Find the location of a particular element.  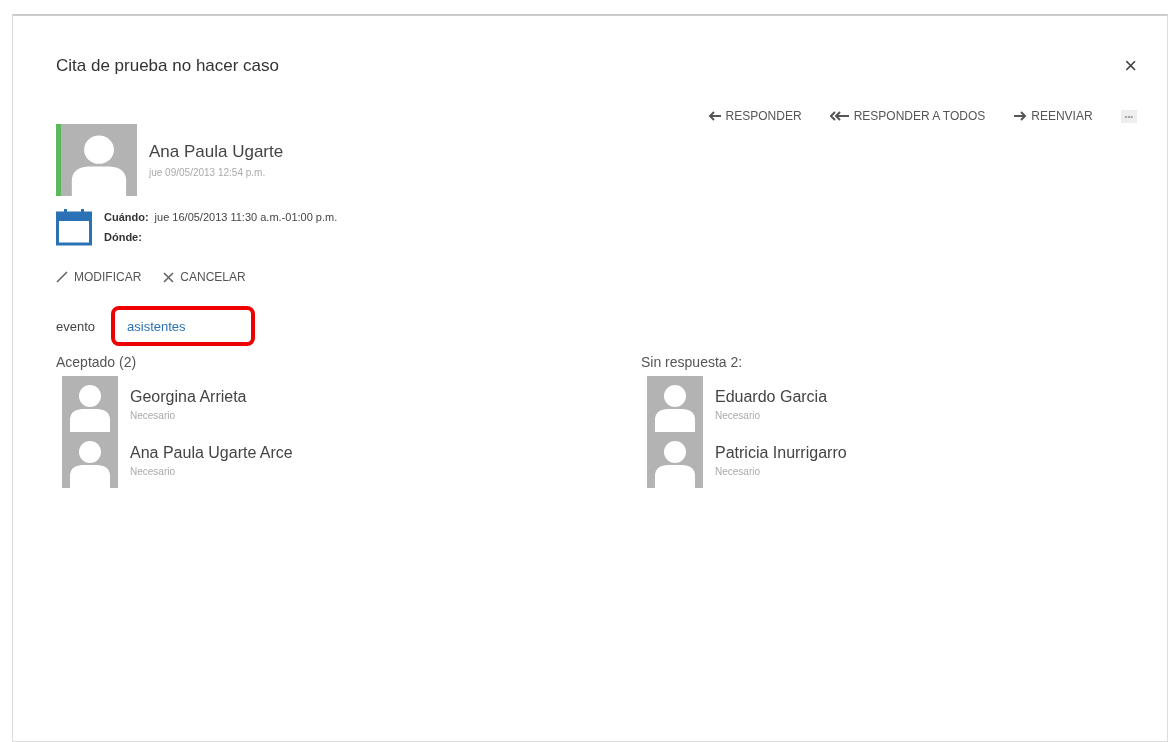

arrow-right-icon is located at coordinates (1020, 116).